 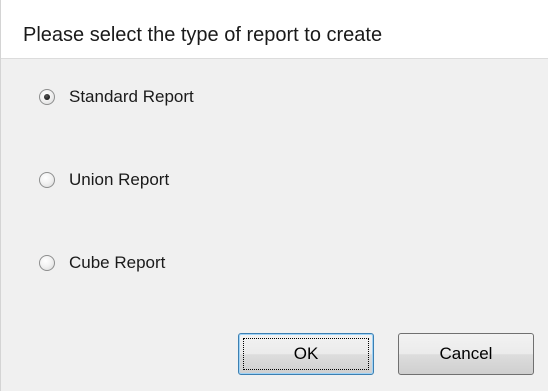 I want to click on radio-option-standard-report: Standard Report, so click(x=116, y=97).